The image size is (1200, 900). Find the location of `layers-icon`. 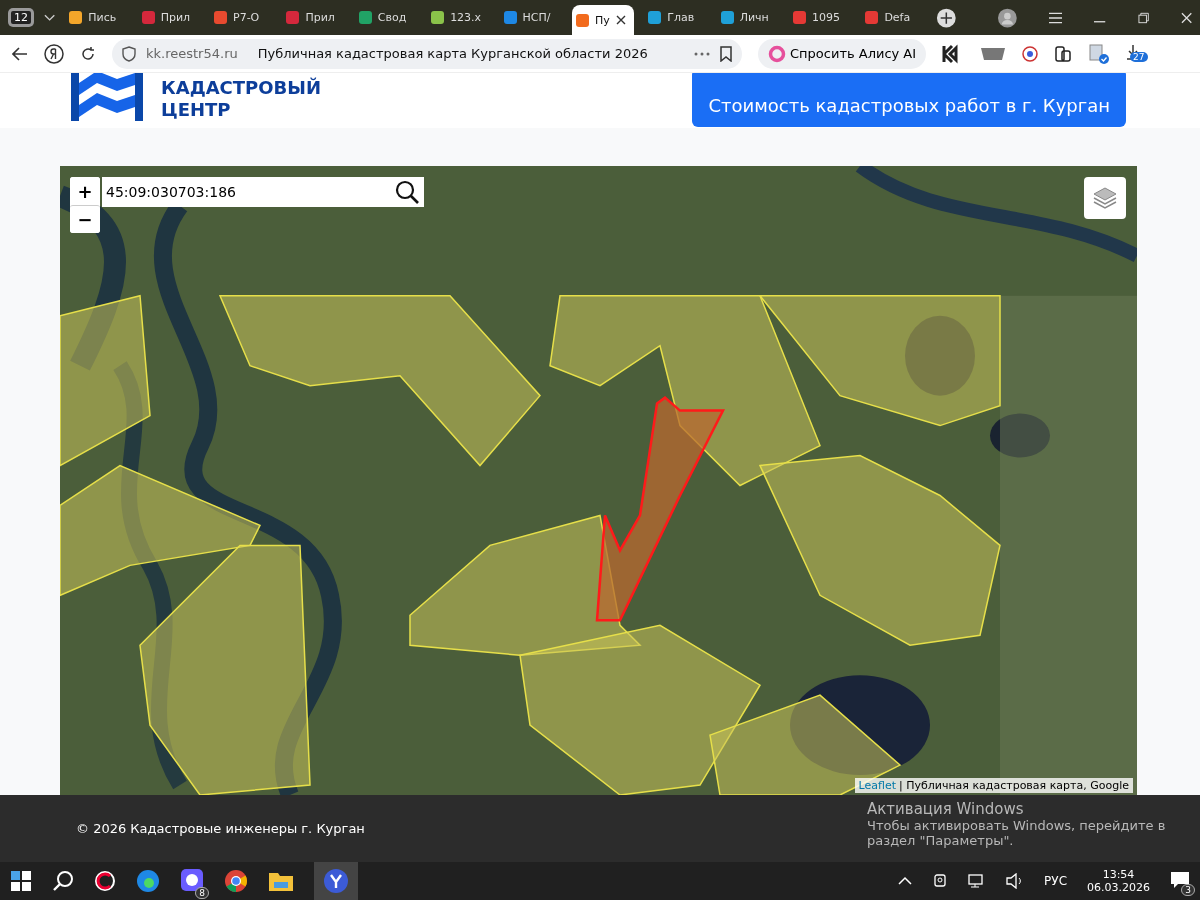

layers-icon is located at coordinates (1105, 198).